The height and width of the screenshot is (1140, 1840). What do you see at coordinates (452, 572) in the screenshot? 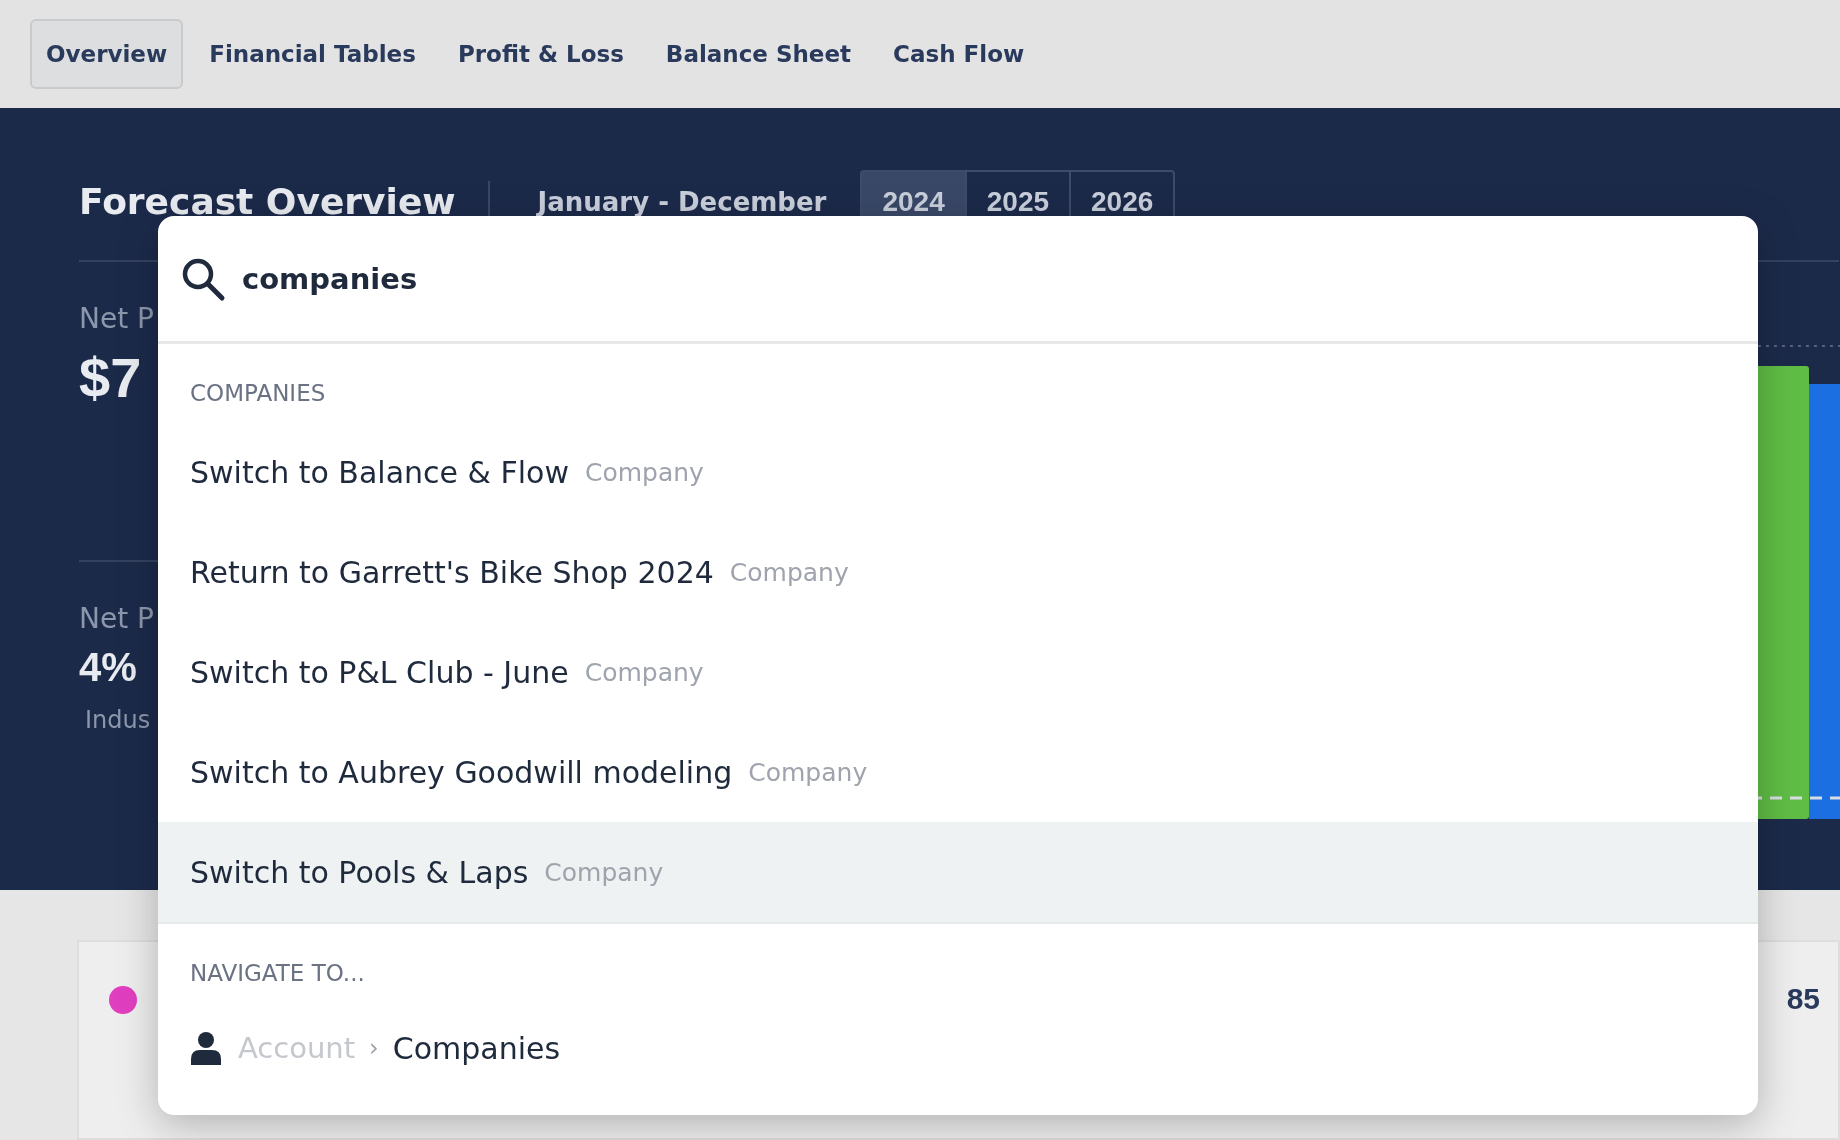
I see `result-title: Return to Garrett's Bike Shop 2024` at bounding box center [452, 572].